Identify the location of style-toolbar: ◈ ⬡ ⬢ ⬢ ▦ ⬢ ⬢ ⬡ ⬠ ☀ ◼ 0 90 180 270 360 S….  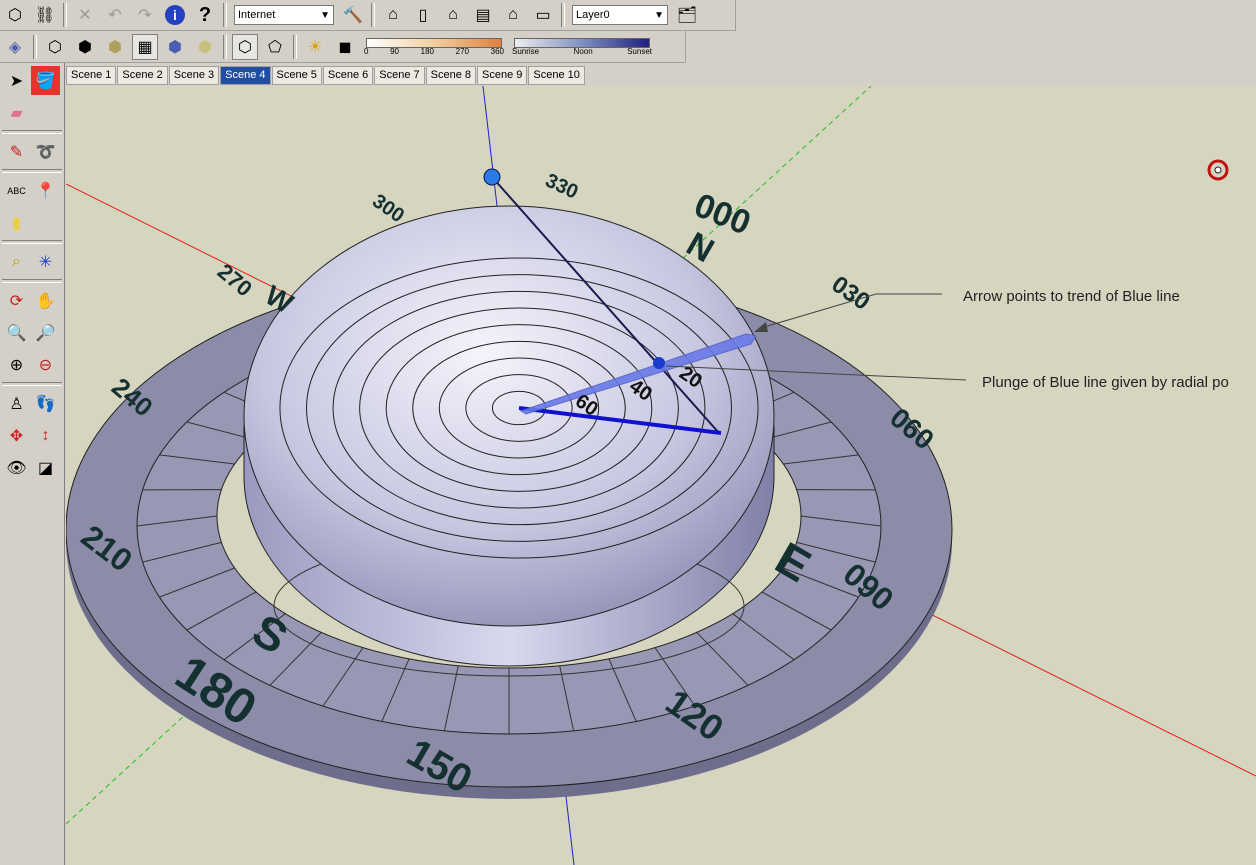
(343, 47).